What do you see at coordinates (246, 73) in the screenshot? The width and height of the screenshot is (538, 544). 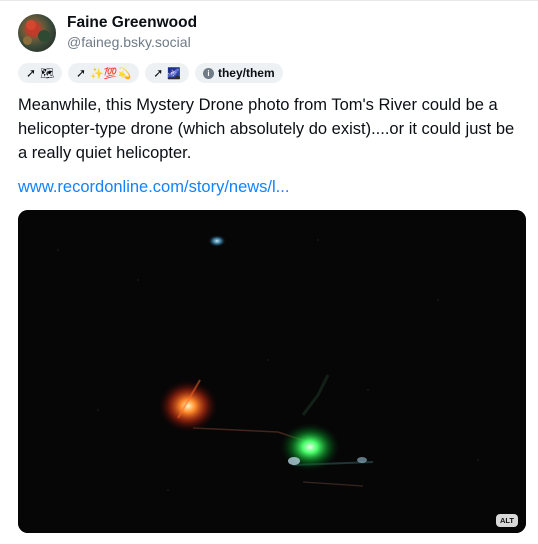 I see `pronoun-label: they/them` at bounding box center [246, 73].